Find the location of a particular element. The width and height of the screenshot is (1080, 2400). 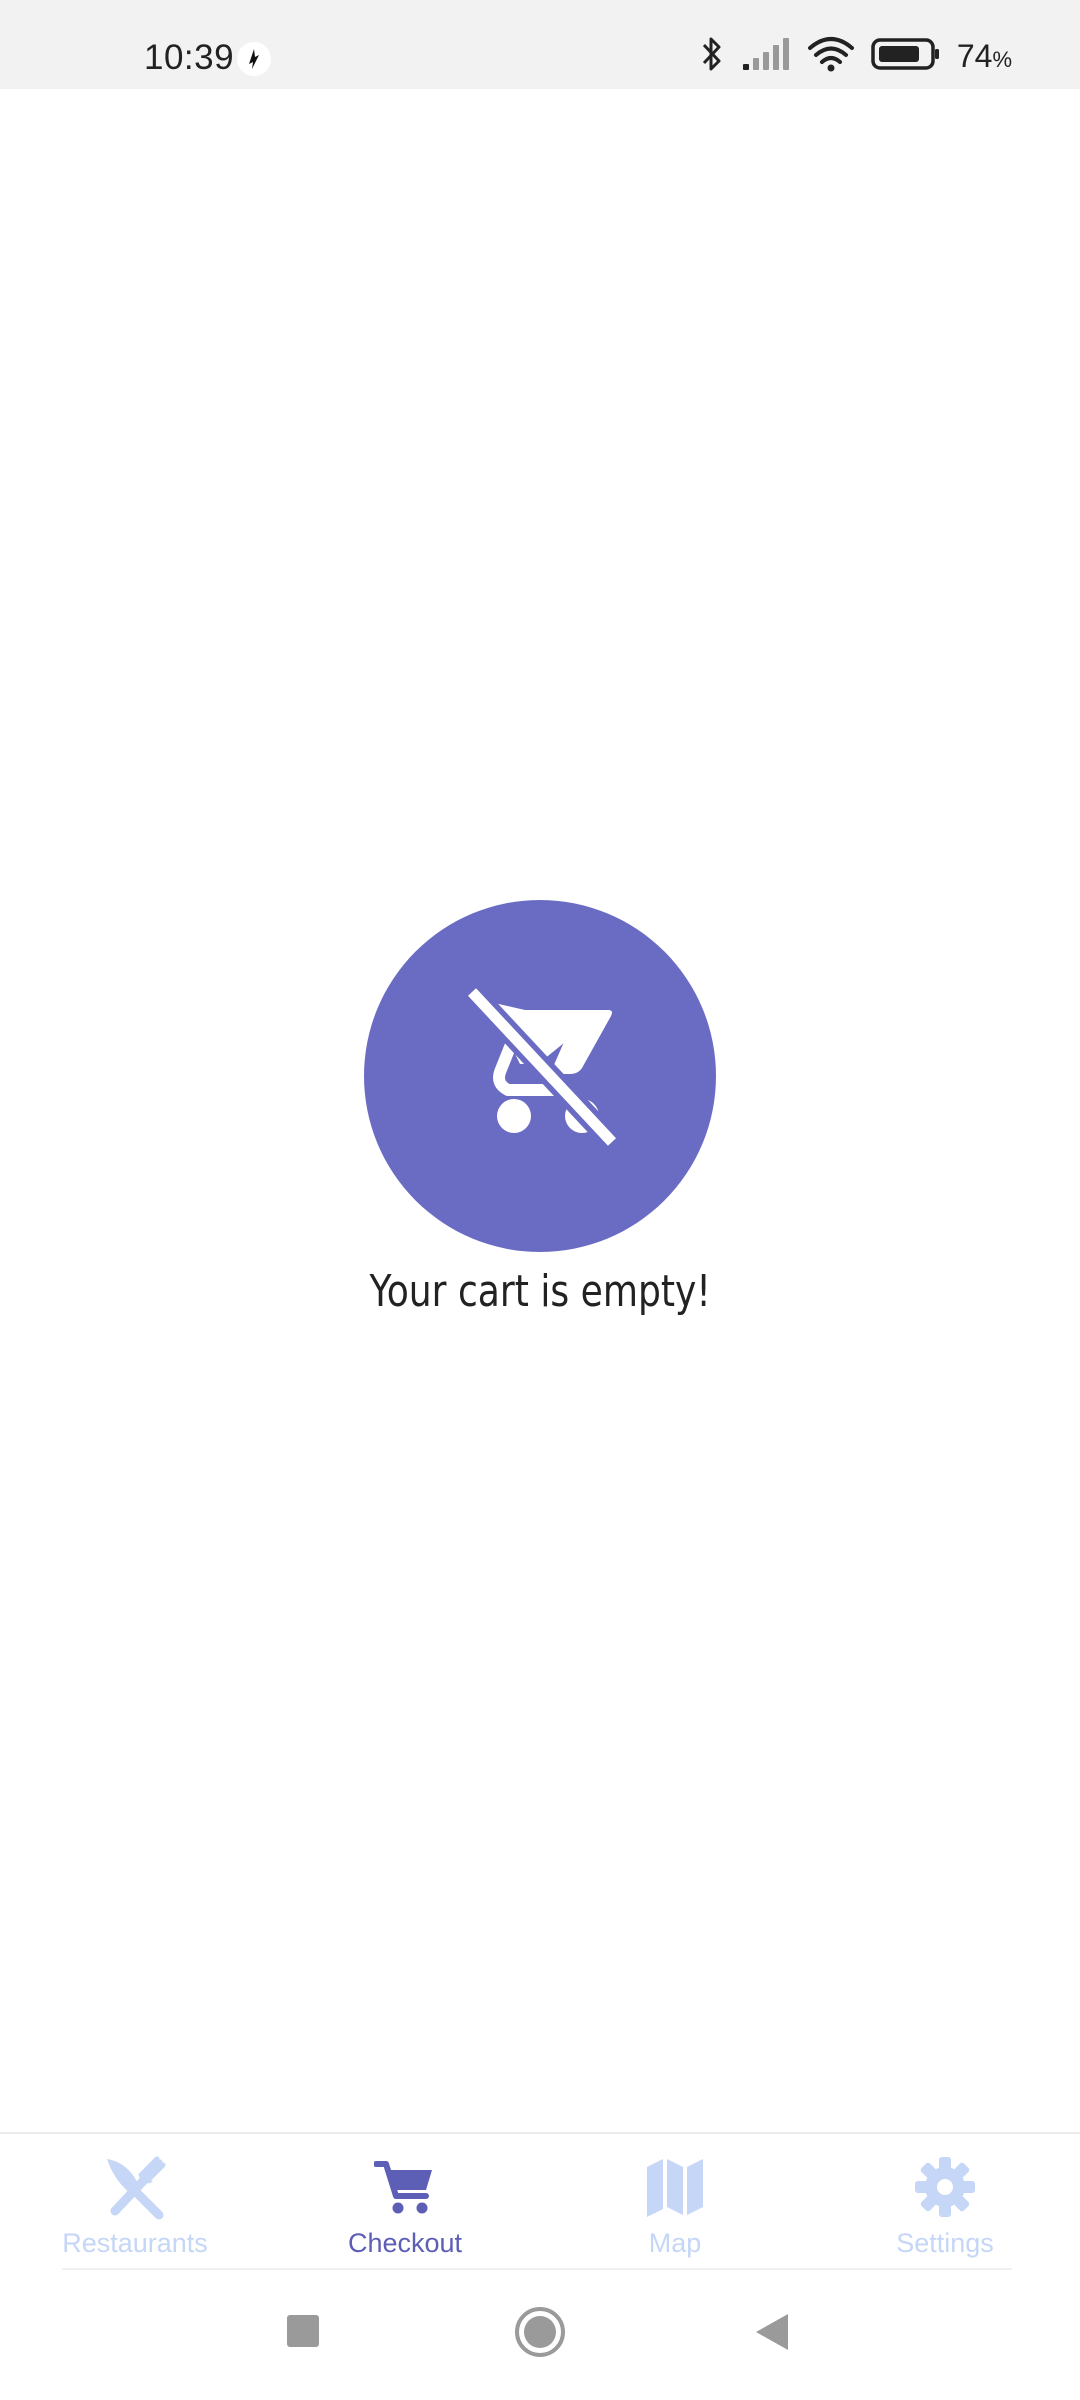

battery-icon is located at coordinates (906, 56).